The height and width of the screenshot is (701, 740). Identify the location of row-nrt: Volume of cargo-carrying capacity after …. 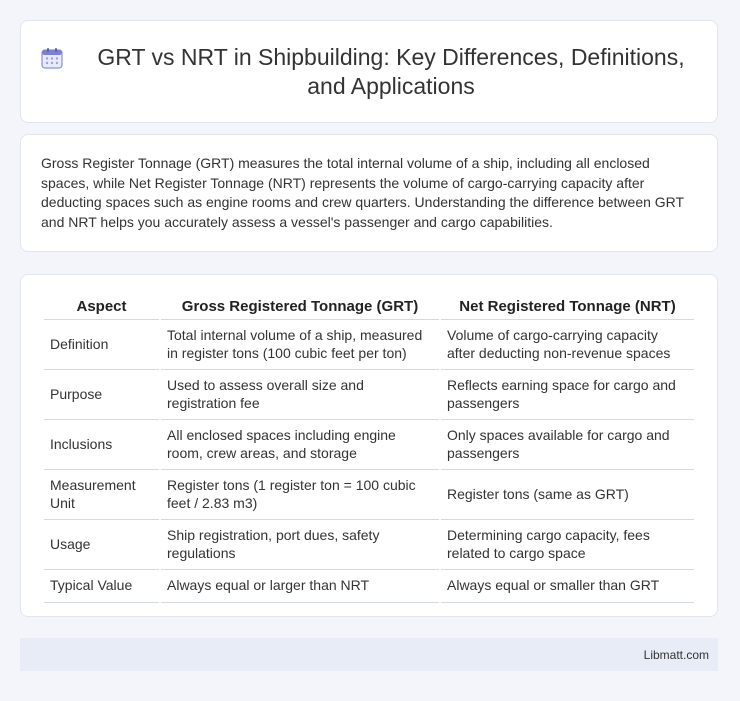
(567, 345).